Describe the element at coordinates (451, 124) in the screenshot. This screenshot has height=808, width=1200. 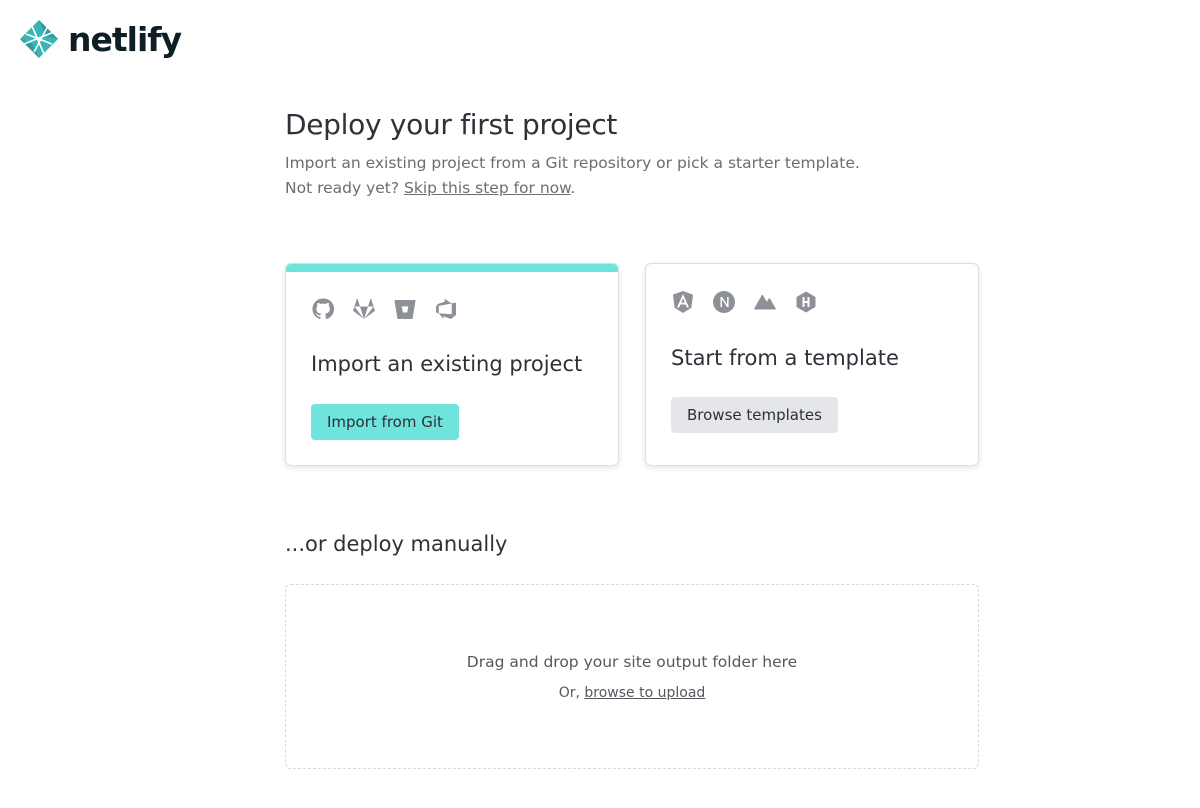
I see `page-title: Deploy your first project` at that location.